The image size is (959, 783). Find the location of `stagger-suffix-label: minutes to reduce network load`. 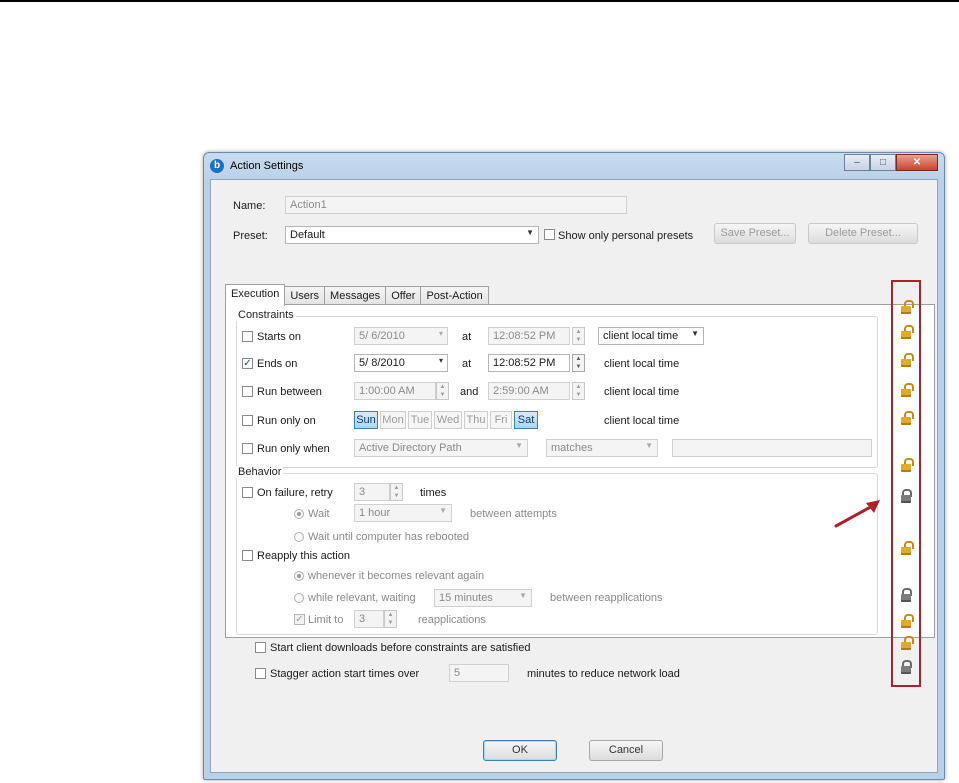

stagger-suffix-label: minutes to reduce network load is located at coordinates (603, 674).